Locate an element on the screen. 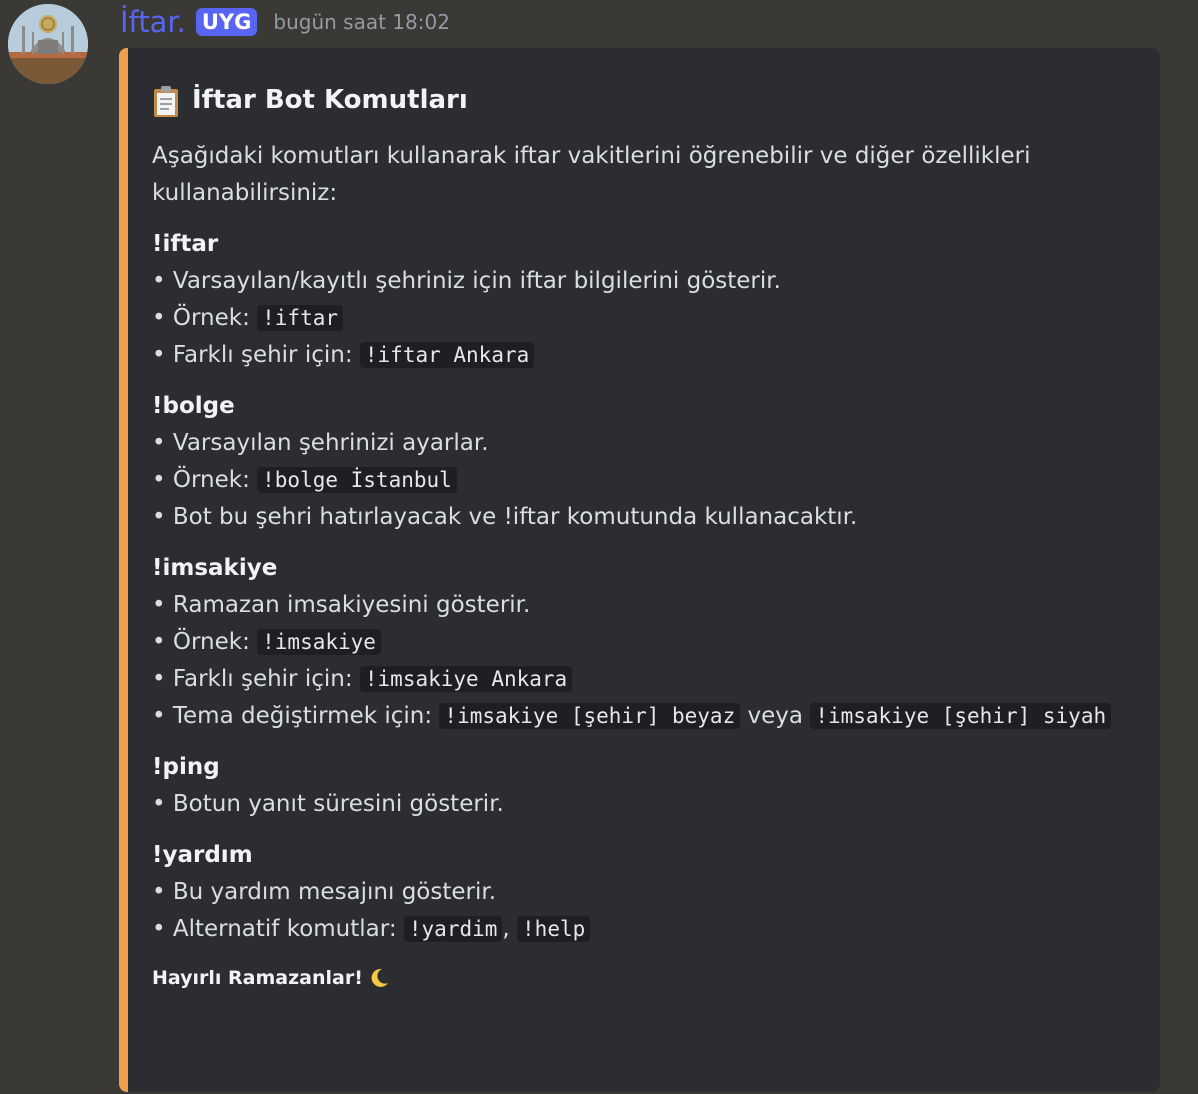 The height and width of the screenshot is (1094, 1198). inline-code: !imsakiye Ankara is located at coordinates (466, 679).